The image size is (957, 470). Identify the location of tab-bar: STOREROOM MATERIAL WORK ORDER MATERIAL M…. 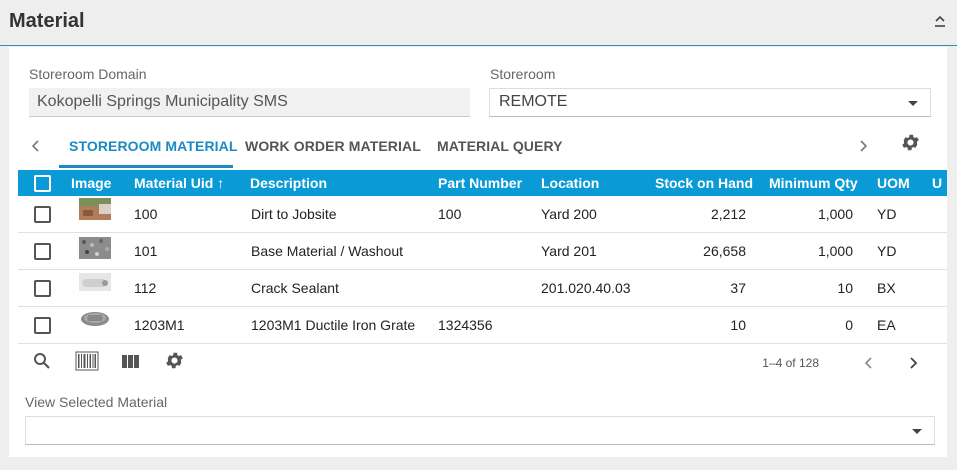
(478, 147).